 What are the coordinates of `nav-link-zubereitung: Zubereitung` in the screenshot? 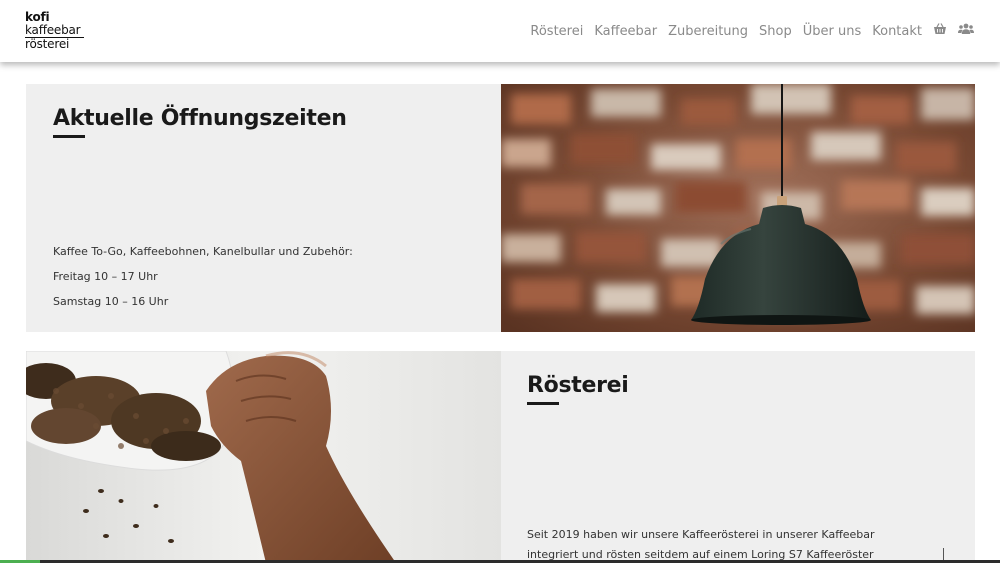 It's located at (708, 31).